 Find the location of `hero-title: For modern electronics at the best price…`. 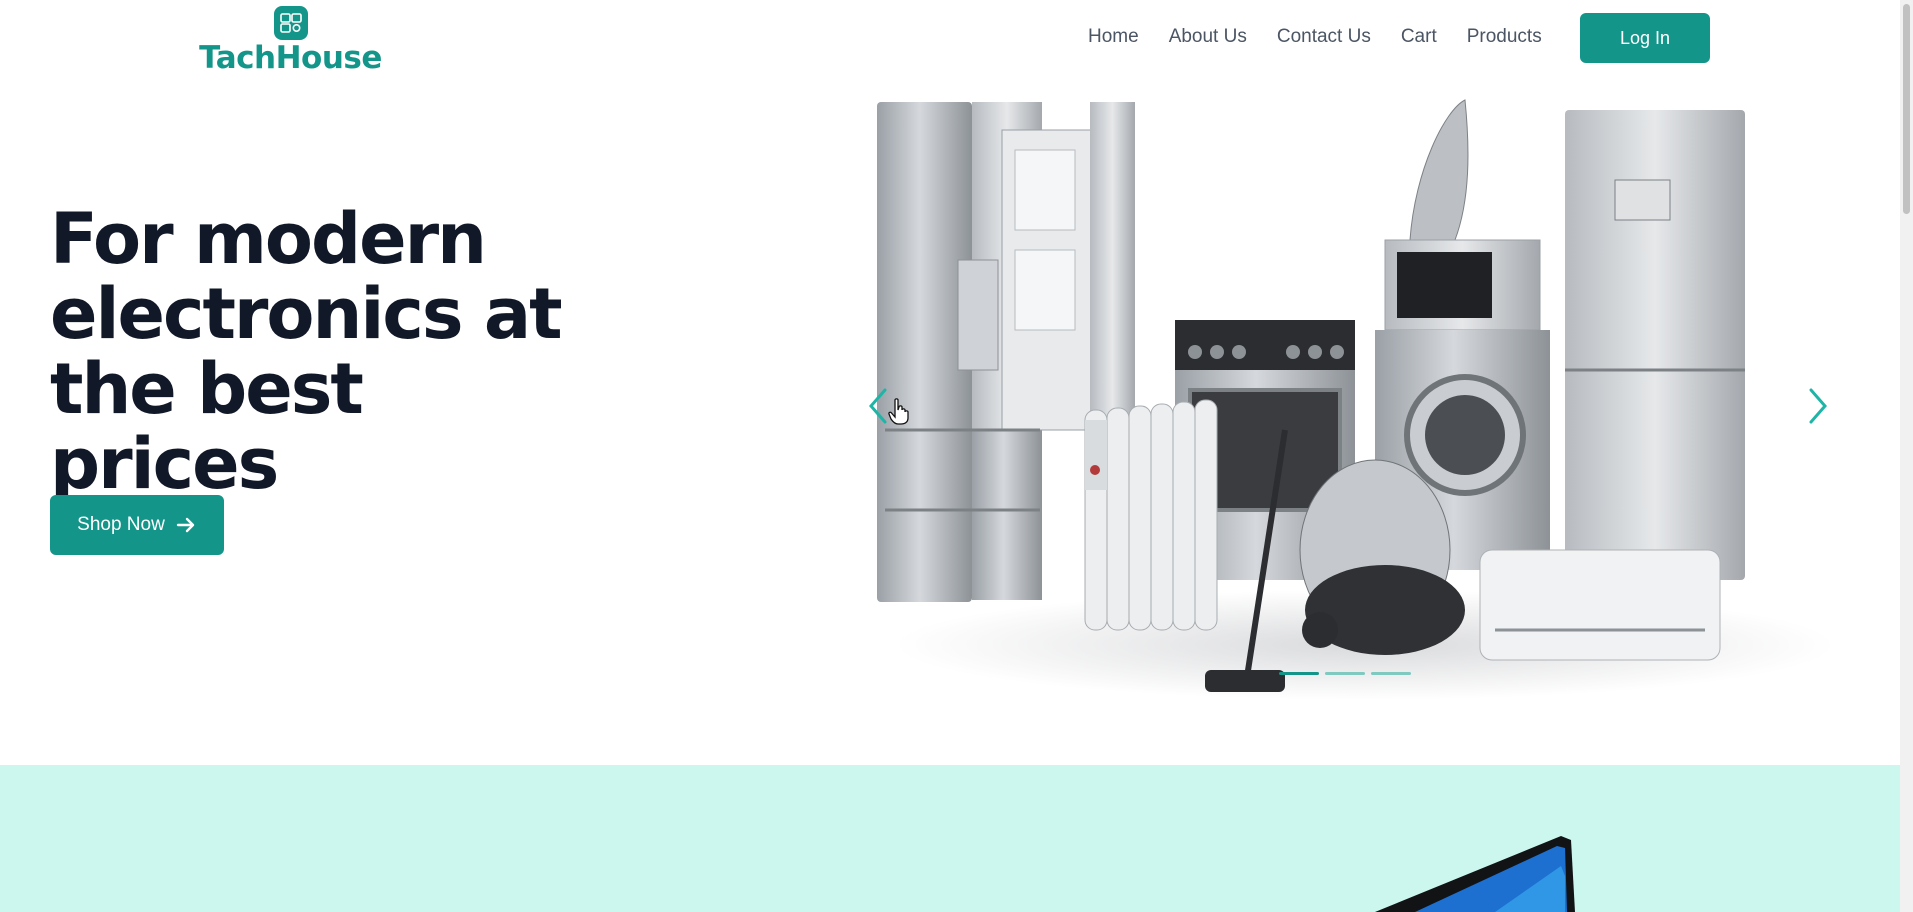

hero-title: For modern electronics at the best price… is located at coordinates (306, 351).